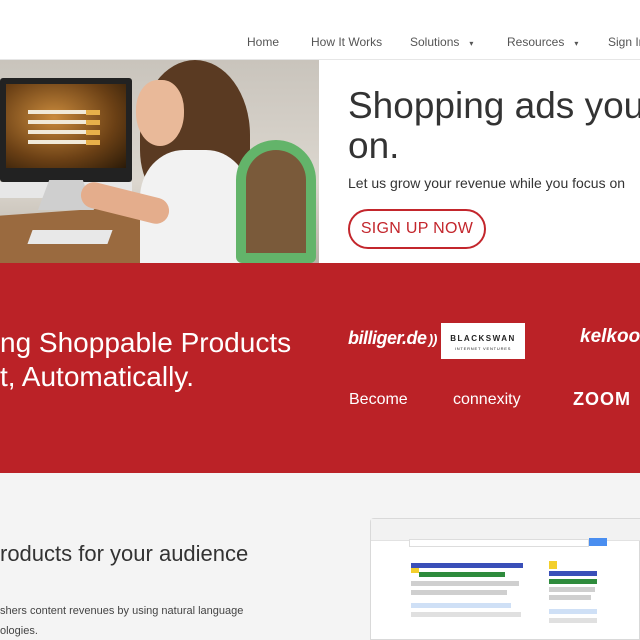  I want to click on mockup-ad-badge, so click(553, 565).